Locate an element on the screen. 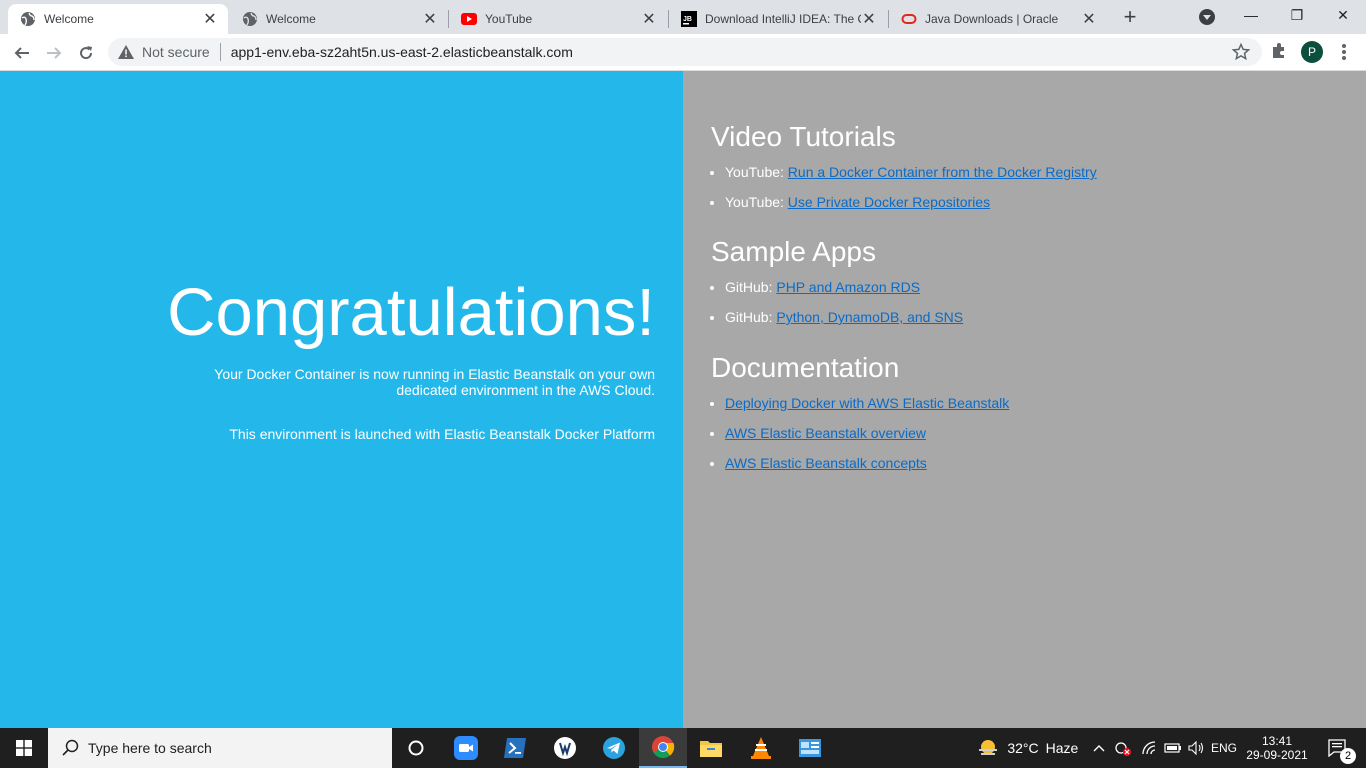 The height and width of the screenshot is (768, 1366). cortana-icon is located at coordinates (416, 748).